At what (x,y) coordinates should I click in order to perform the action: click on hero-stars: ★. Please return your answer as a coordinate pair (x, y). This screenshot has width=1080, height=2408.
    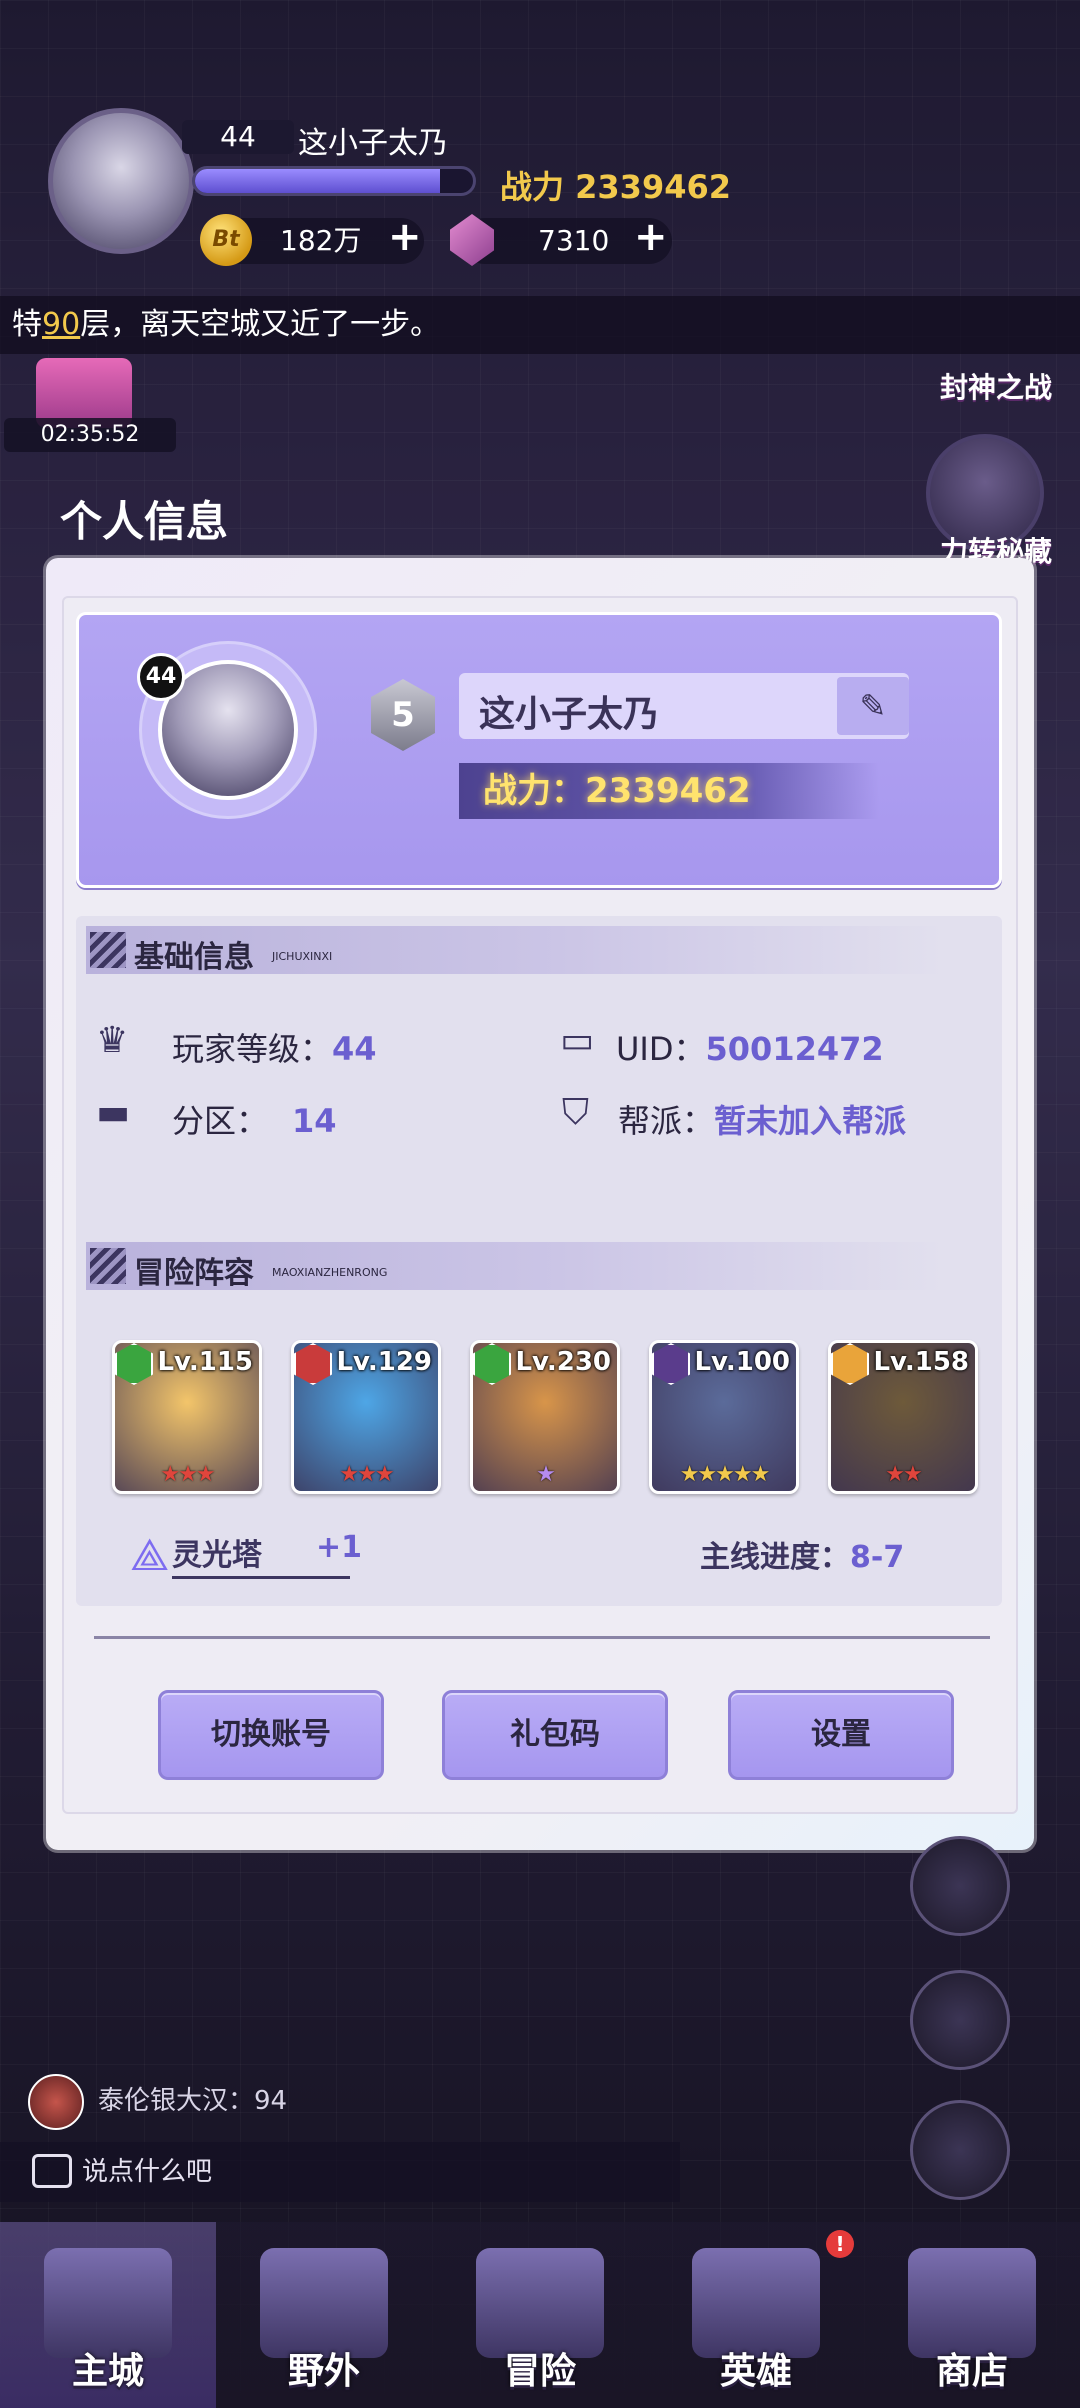
    Looking at the image, I should click on (546, 1474).